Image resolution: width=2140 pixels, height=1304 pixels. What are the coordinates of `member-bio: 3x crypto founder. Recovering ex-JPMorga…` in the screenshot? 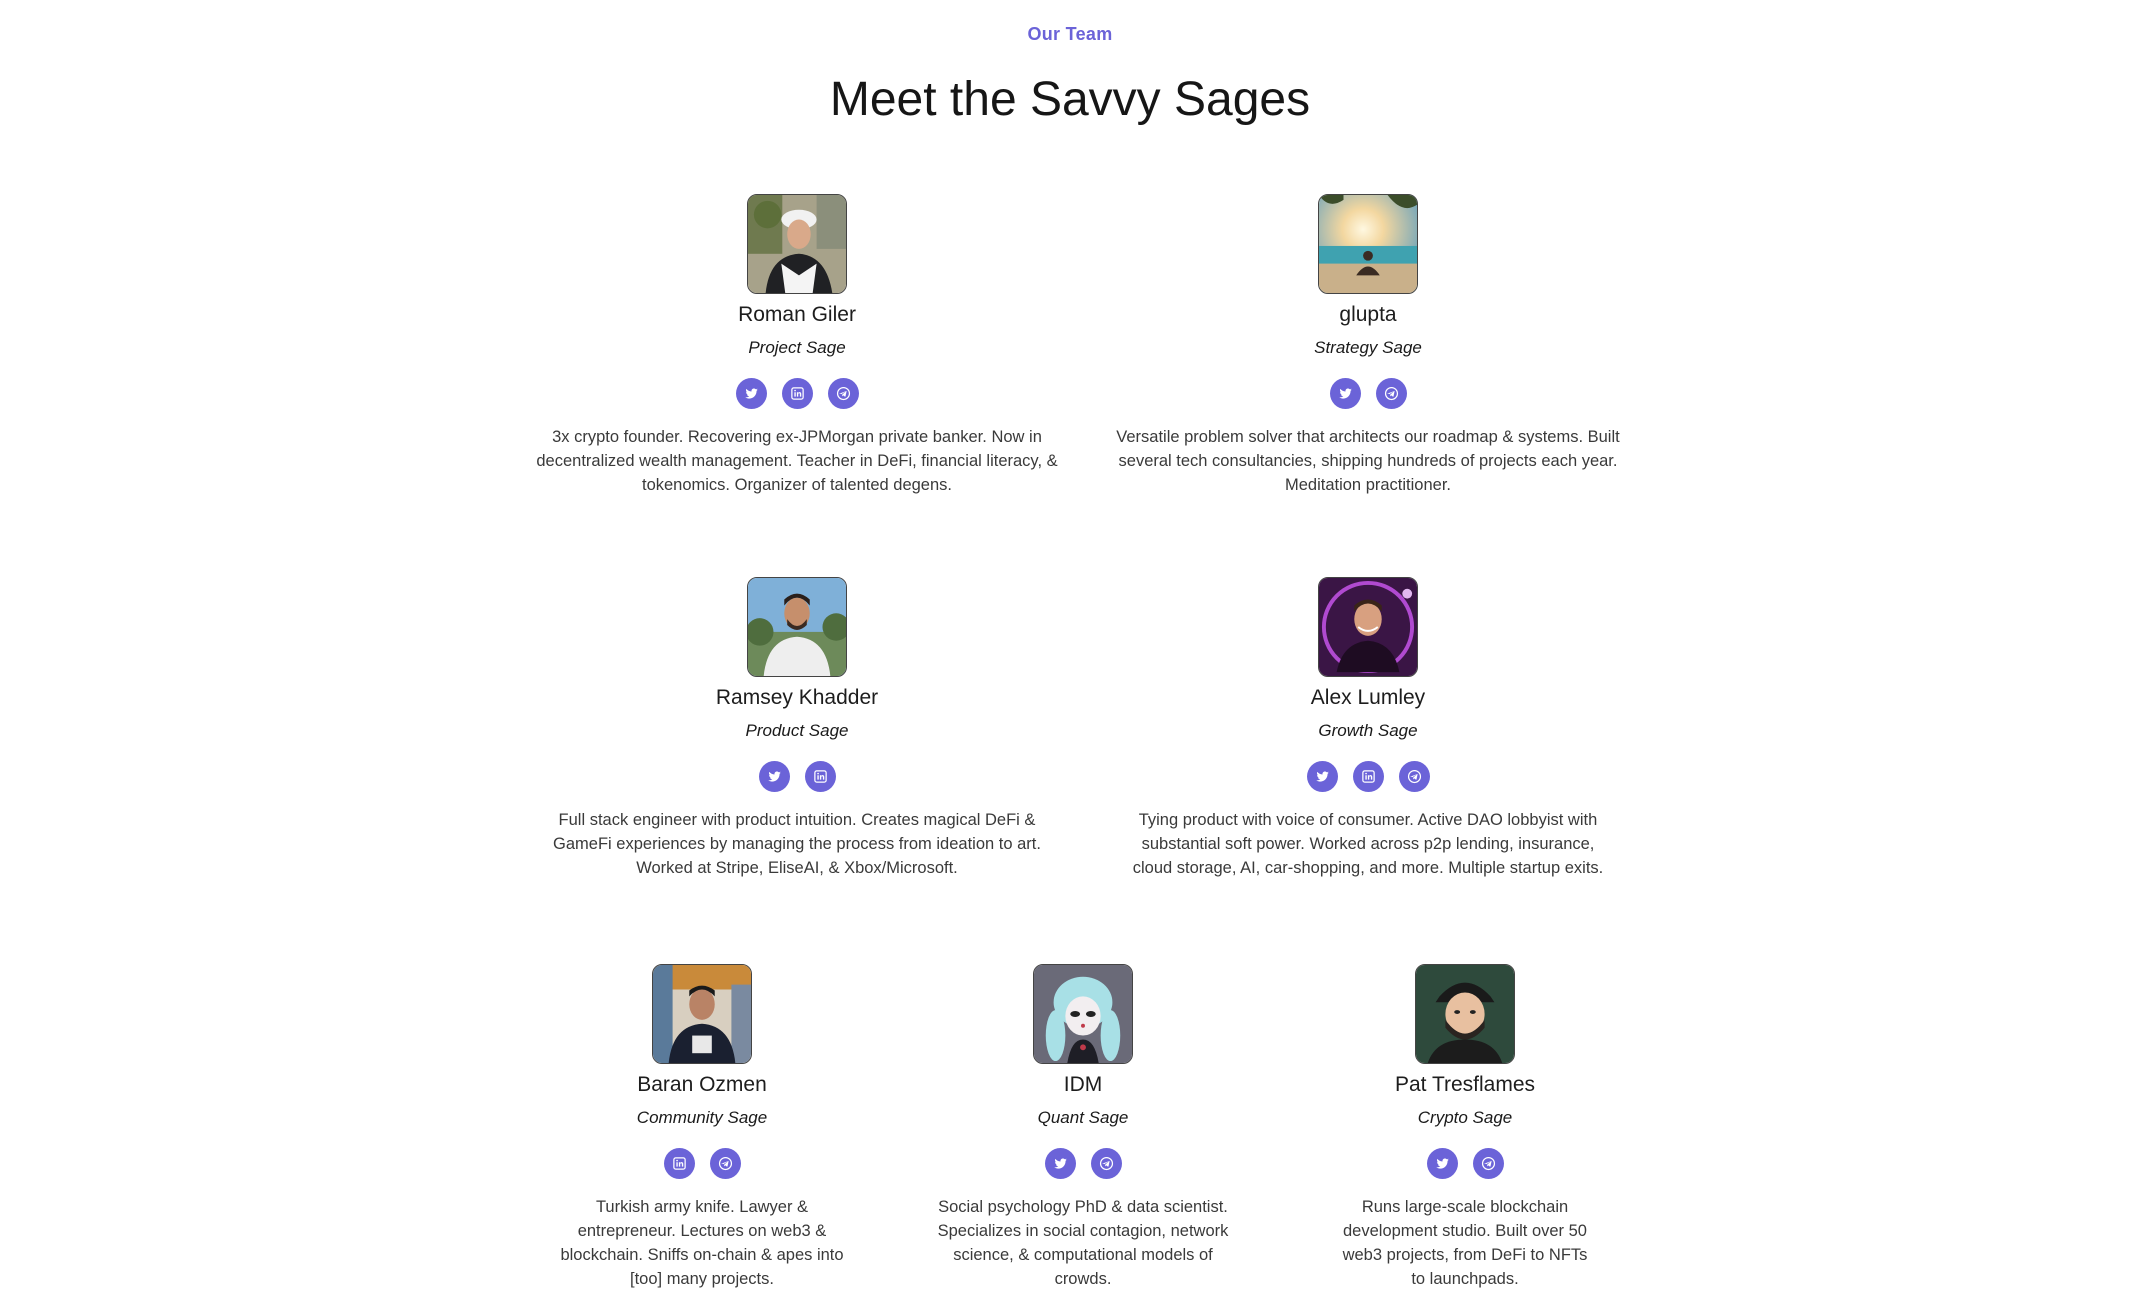 It's located at (797, 461).